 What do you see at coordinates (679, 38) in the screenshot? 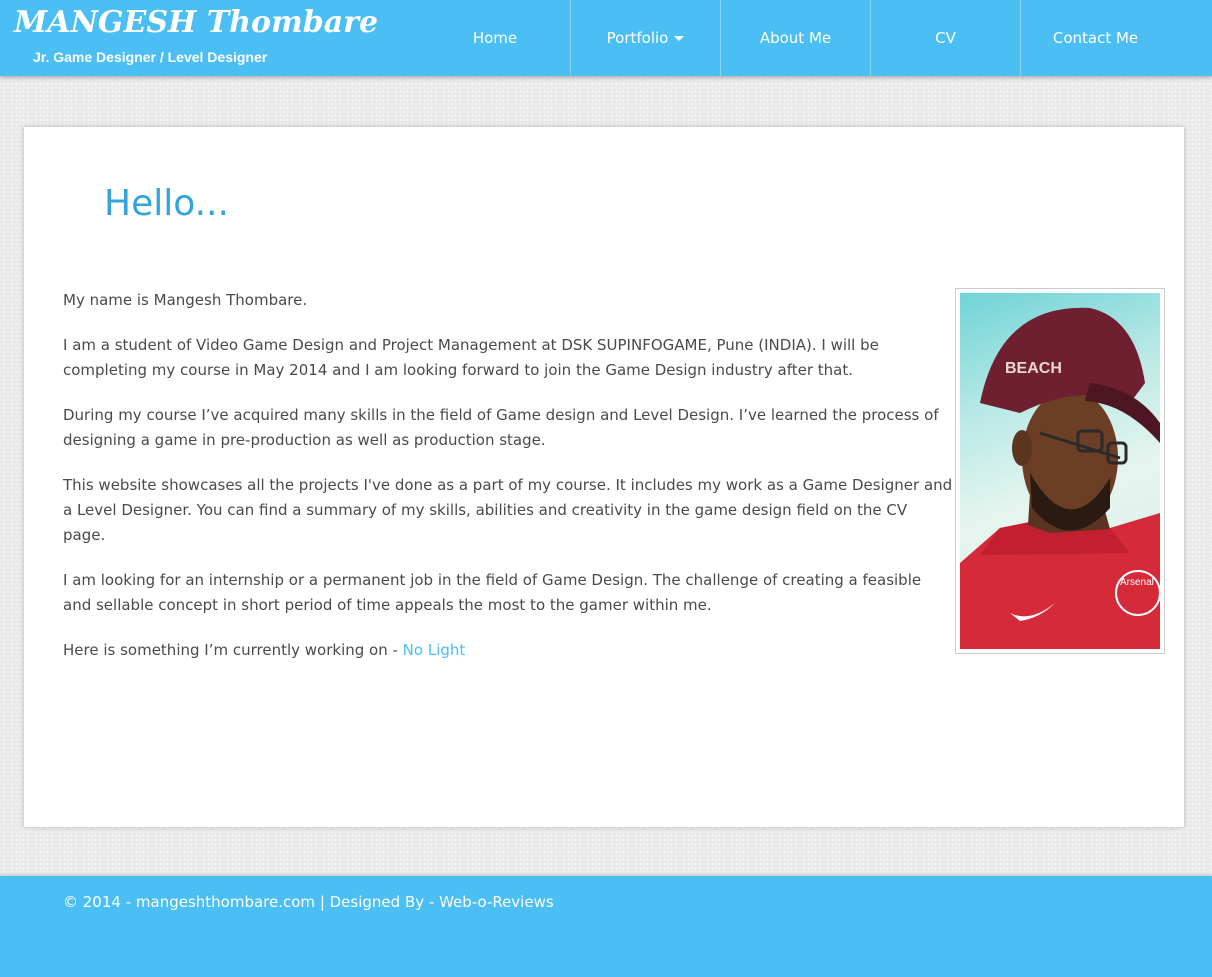
I see `caret-down-icon` at bounding box center [679, 38].